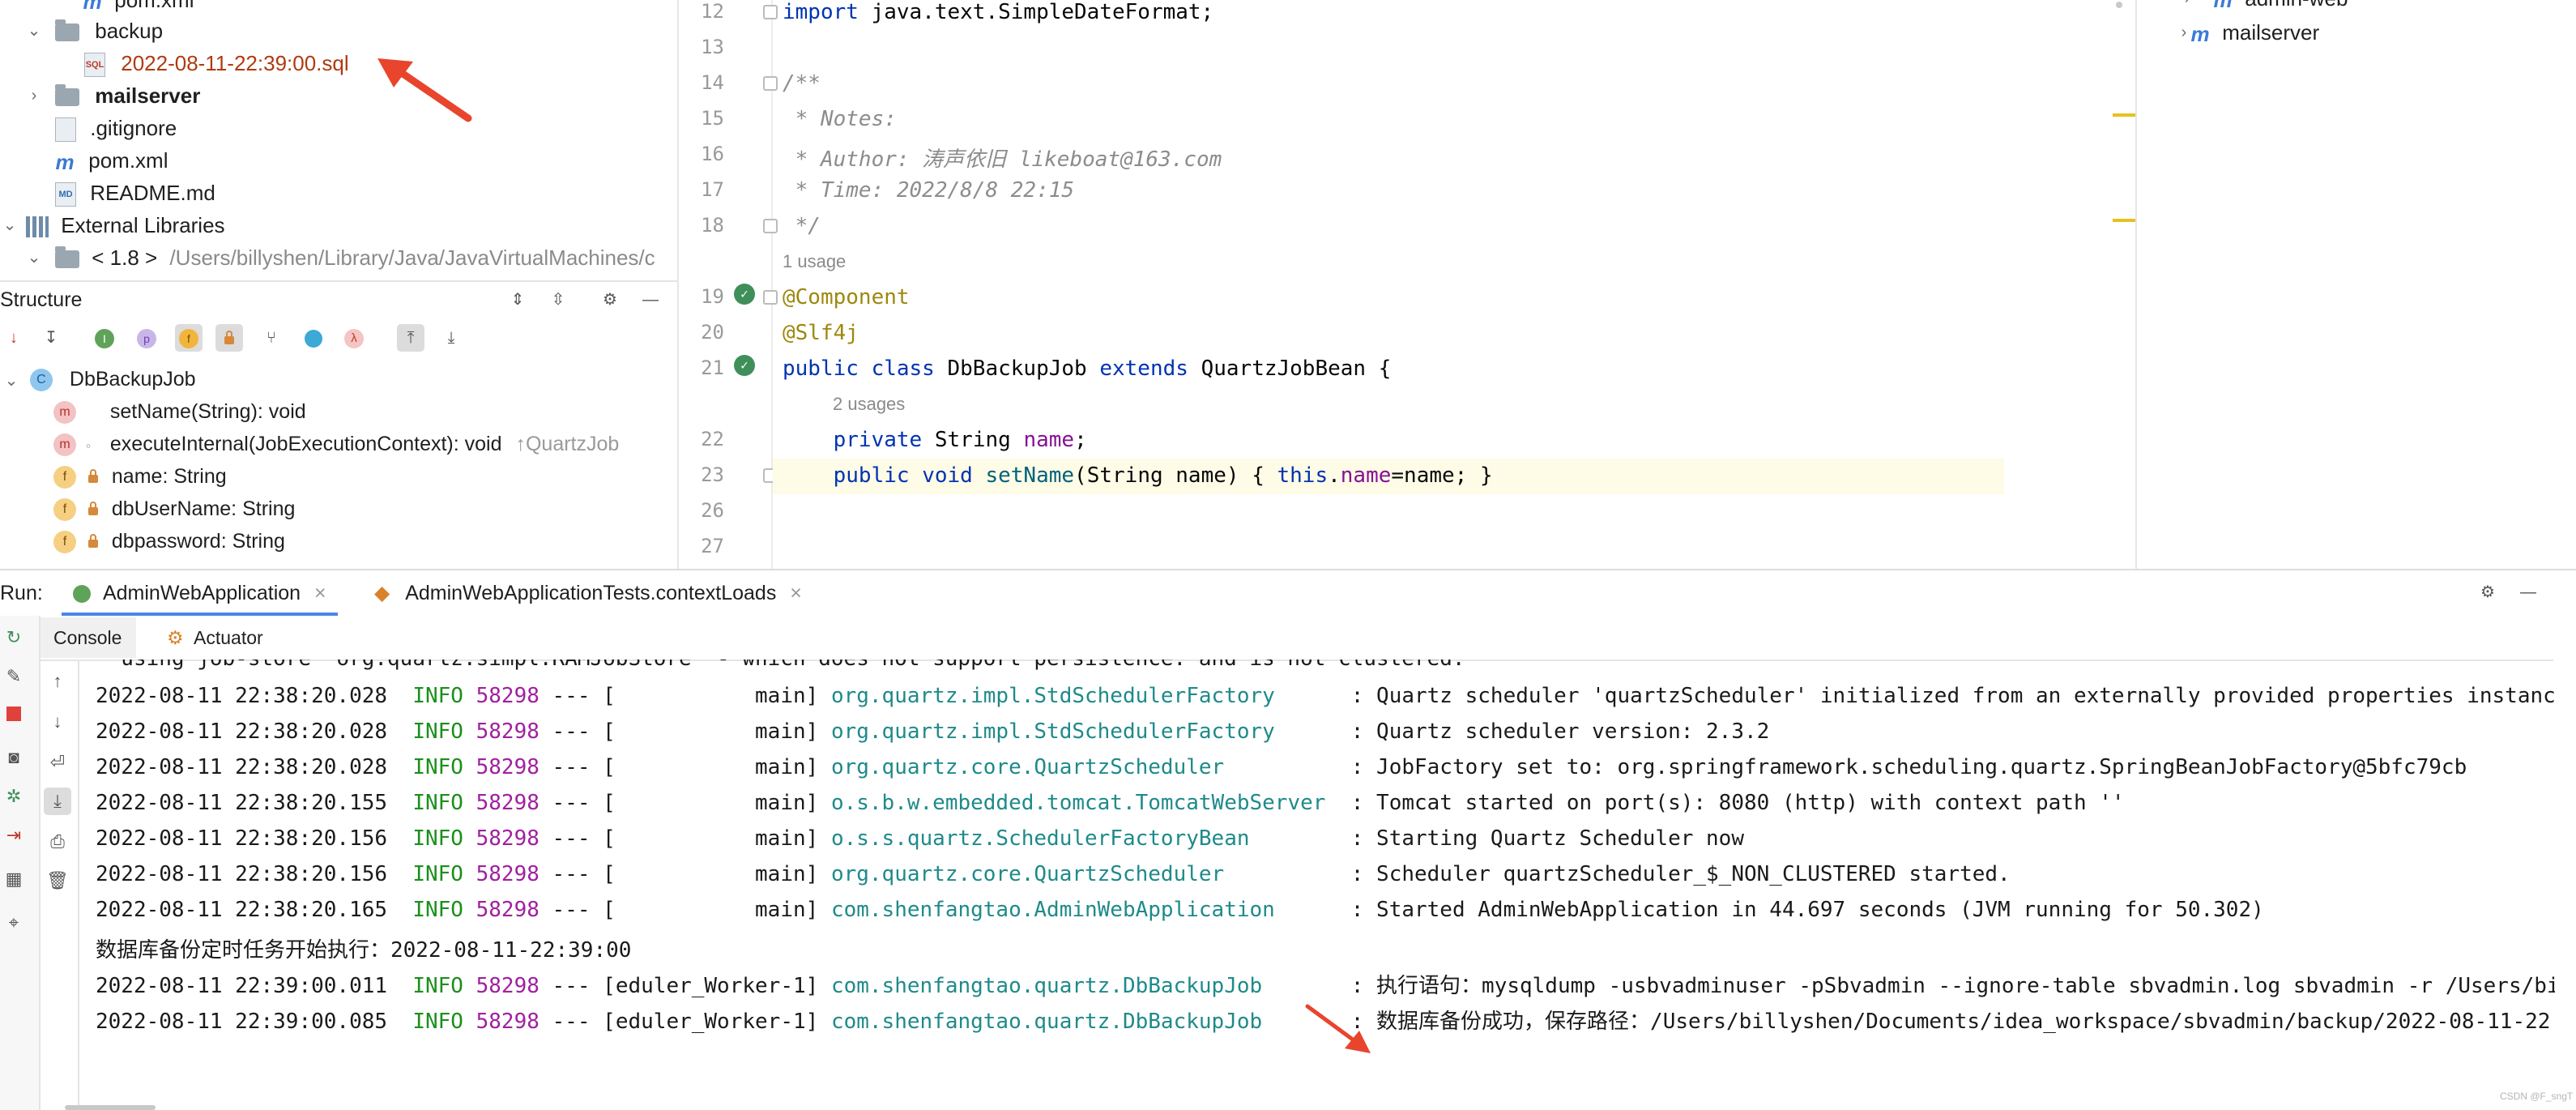 This screenshot has width=2576, height=1110. I want to click on scroll-to-end-icon: ⤓, so click(58, 801).